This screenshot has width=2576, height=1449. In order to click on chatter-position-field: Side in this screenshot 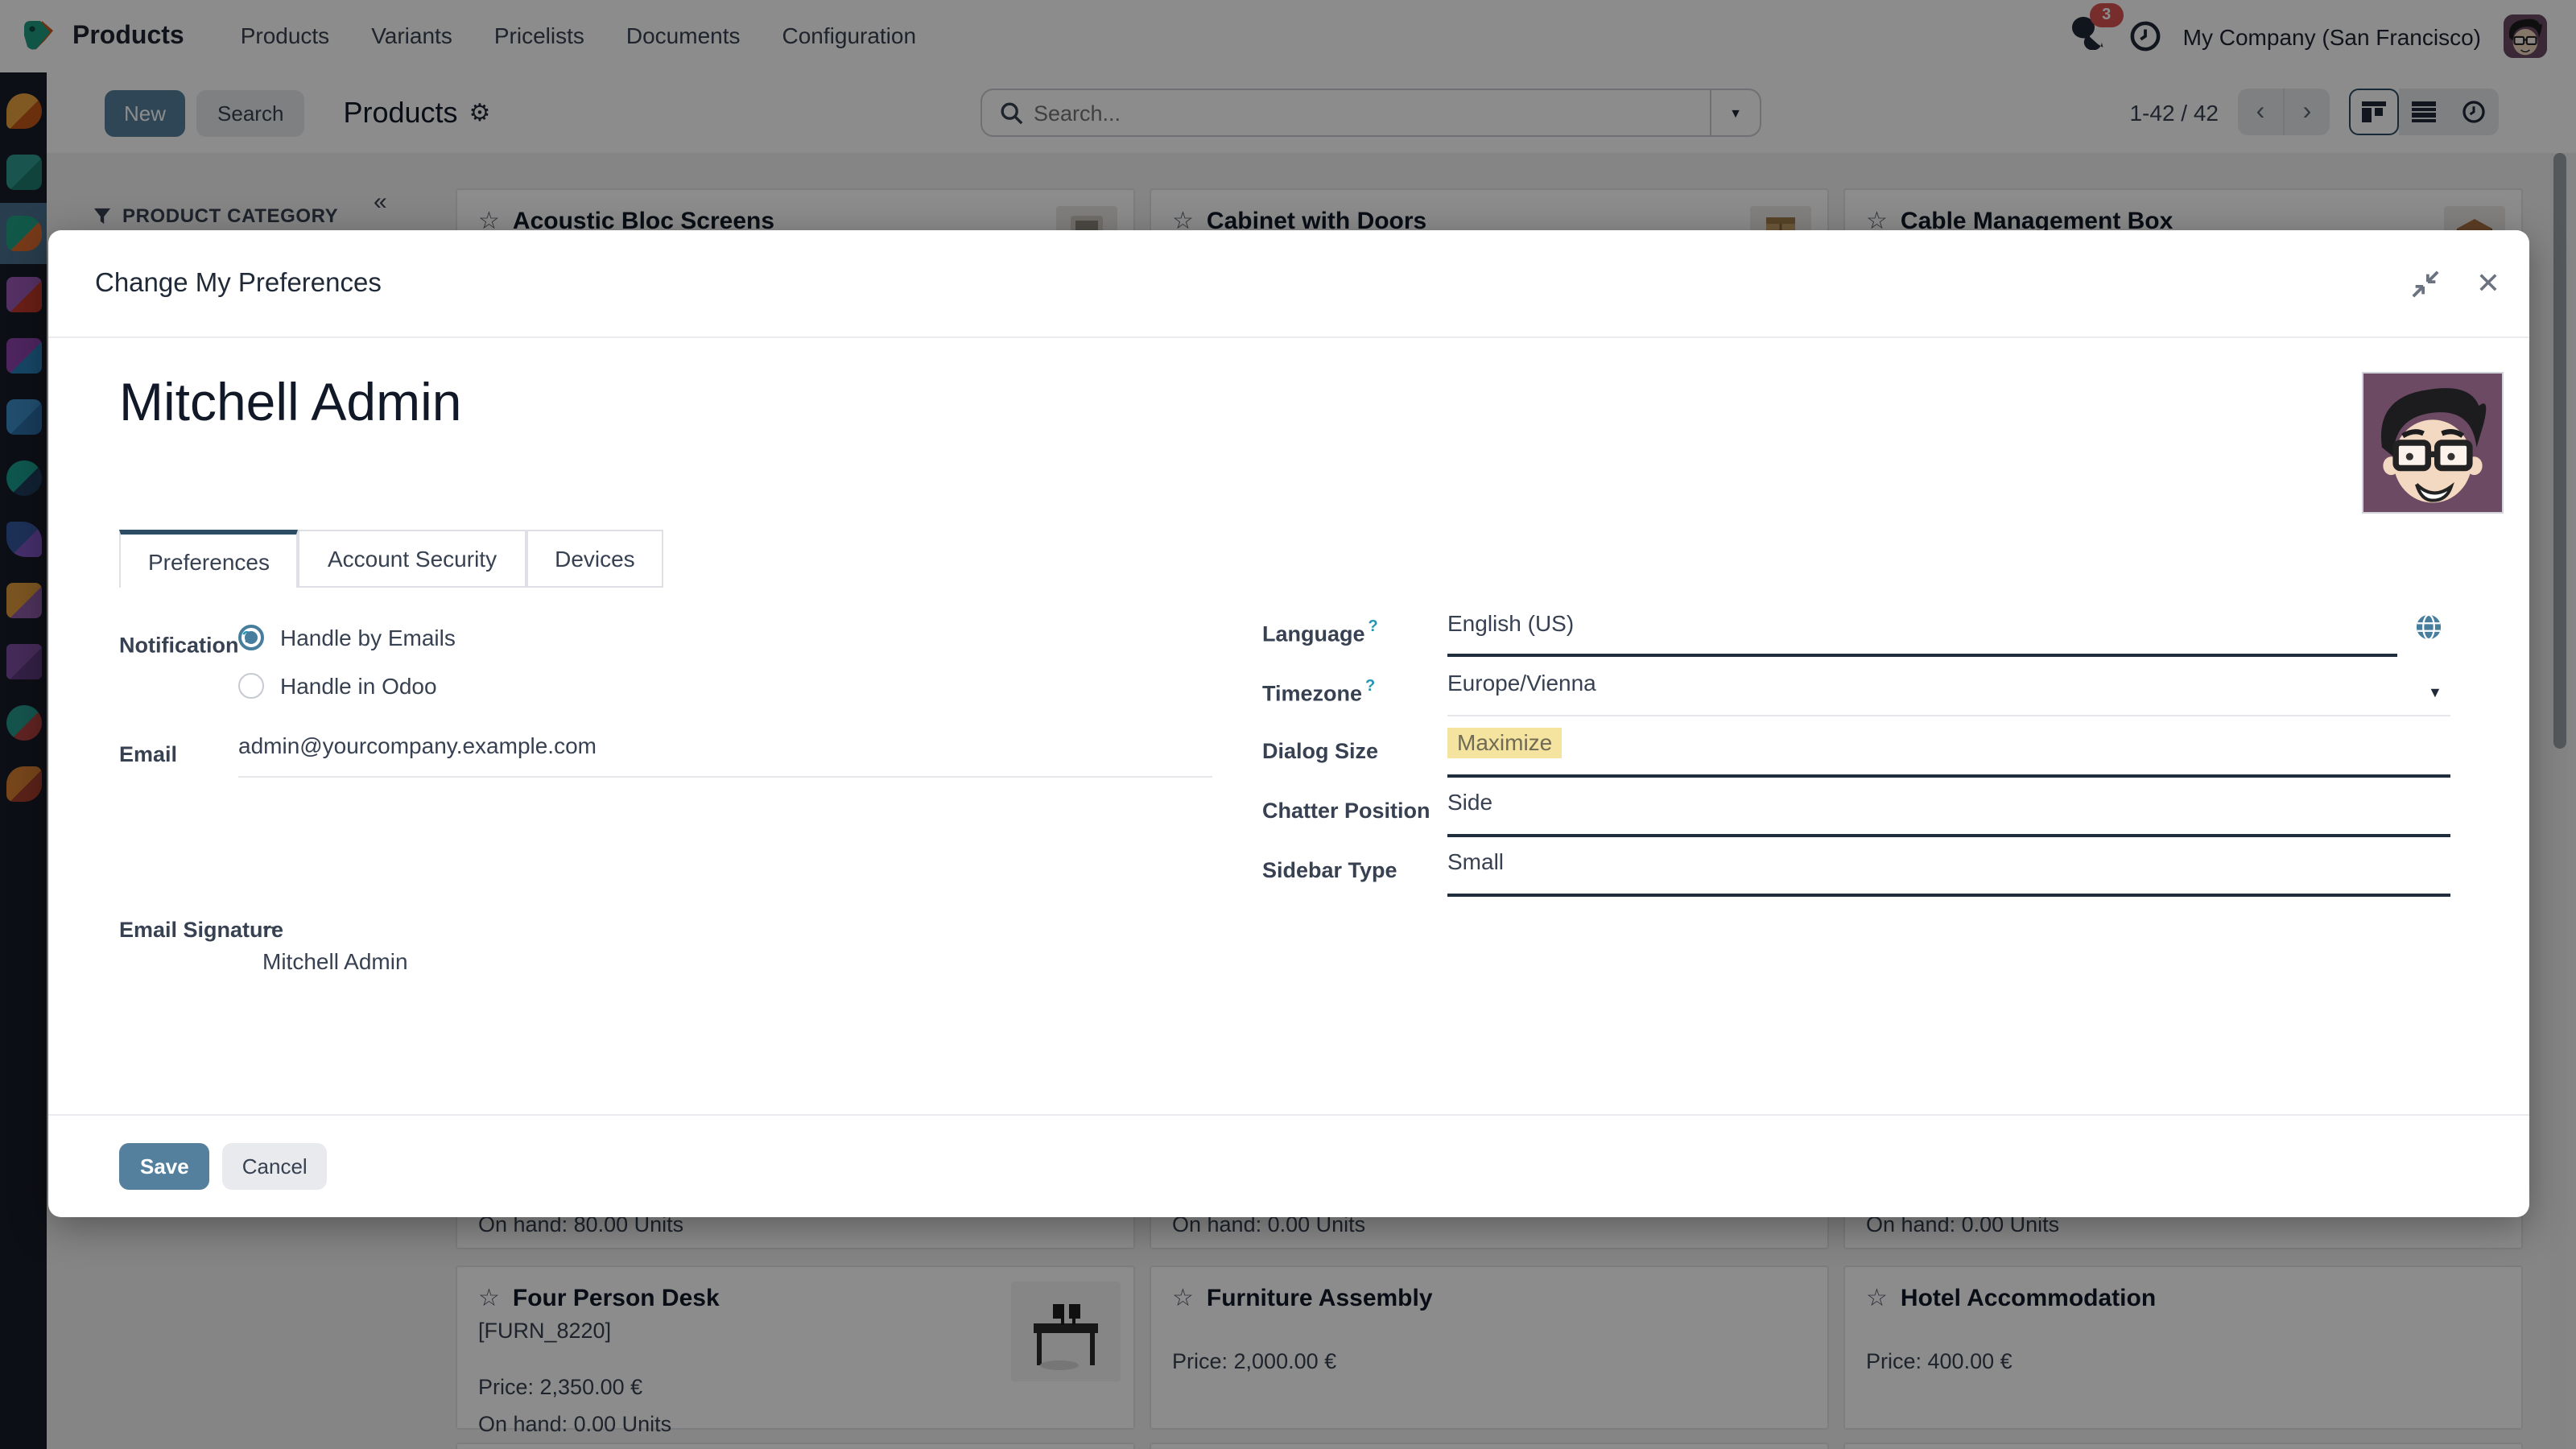, I will do `click(1948, 813)`.